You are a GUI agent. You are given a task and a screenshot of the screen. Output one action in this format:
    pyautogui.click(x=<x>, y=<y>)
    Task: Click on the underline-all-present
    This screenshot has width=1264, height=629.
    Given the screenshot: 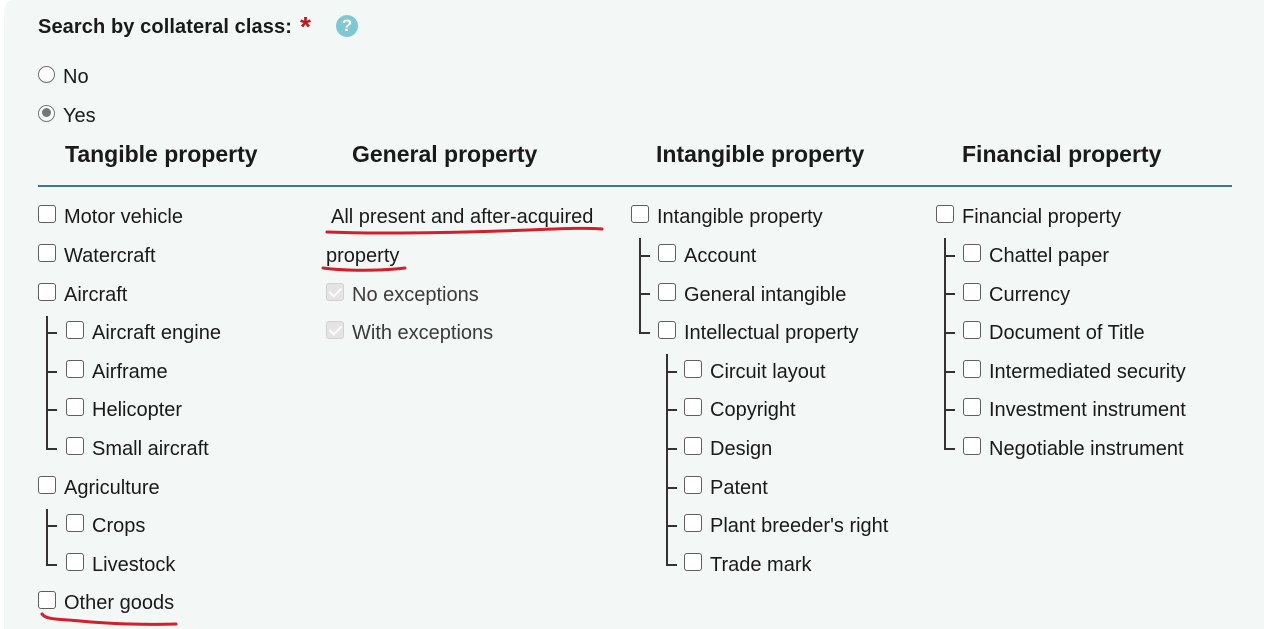 What is the action you would take?
    pyautogui.click(x=464, y=230)
    